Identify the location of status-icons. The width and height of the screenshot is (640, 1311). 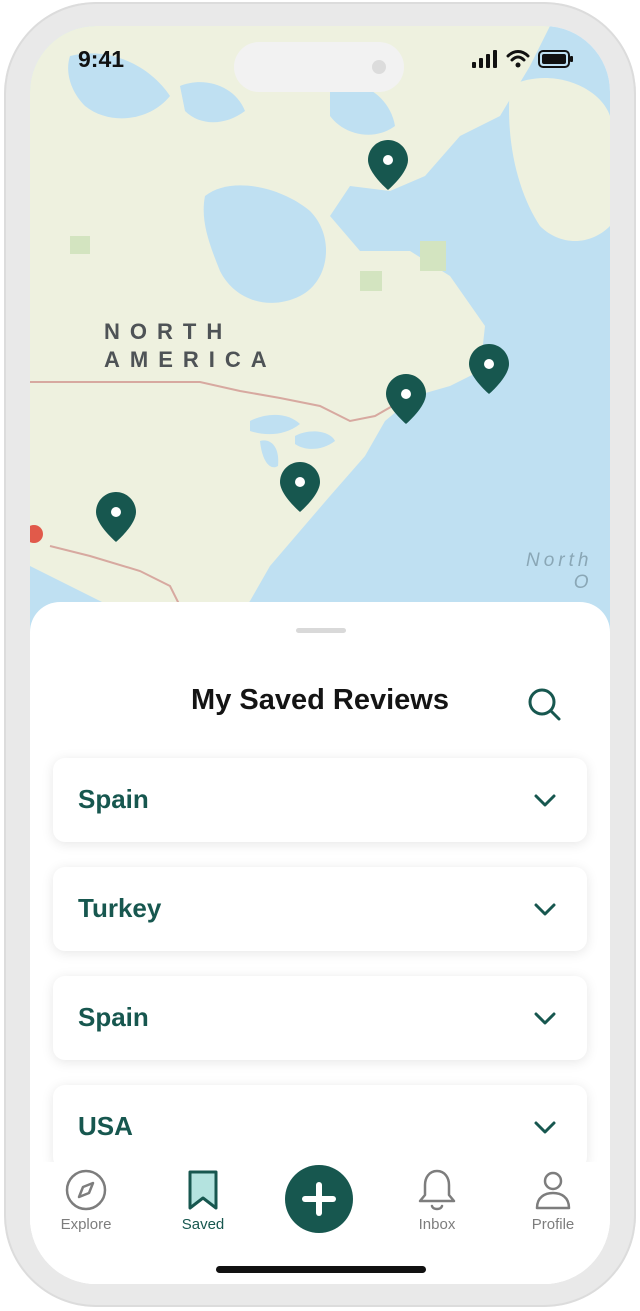
(523, 59).